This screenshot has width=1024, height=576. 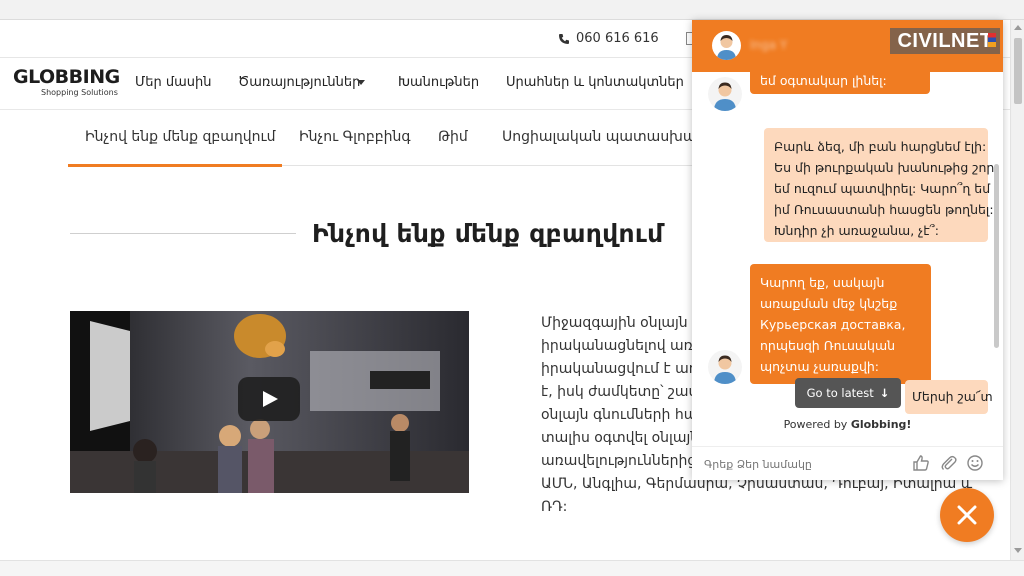 What do you see at coordinates (180, 137) in the screenshot?
I see `tab-what-we-do: Ինչով ենք մենք զբաղվում` at bounding box center [180, 137].